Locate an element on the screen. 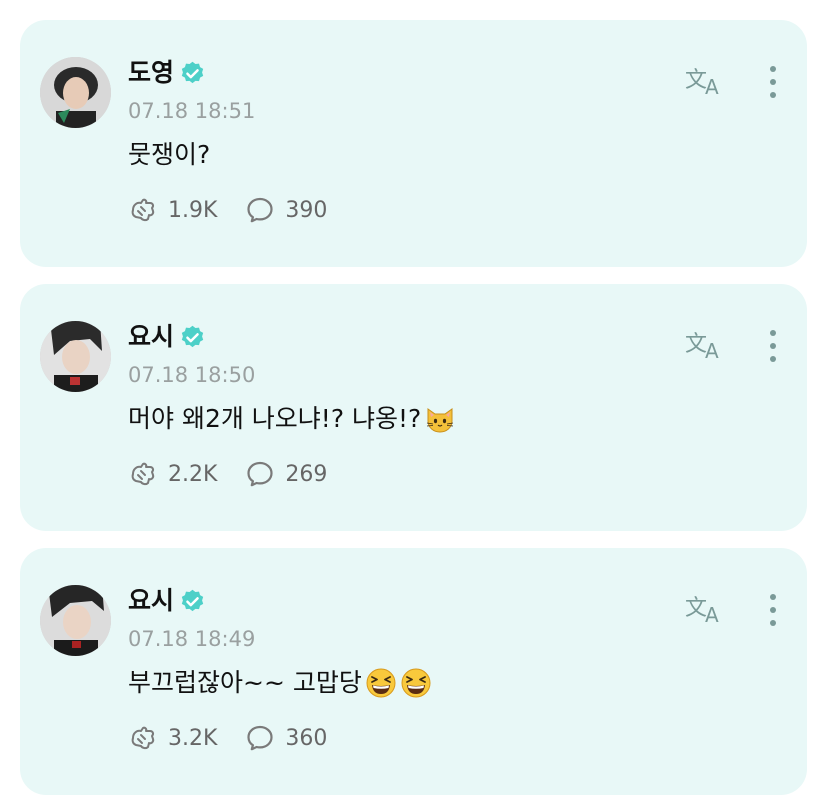  post-text: 부끄럽잖아~~ 고맙당 is located at coordinates (280, 683).